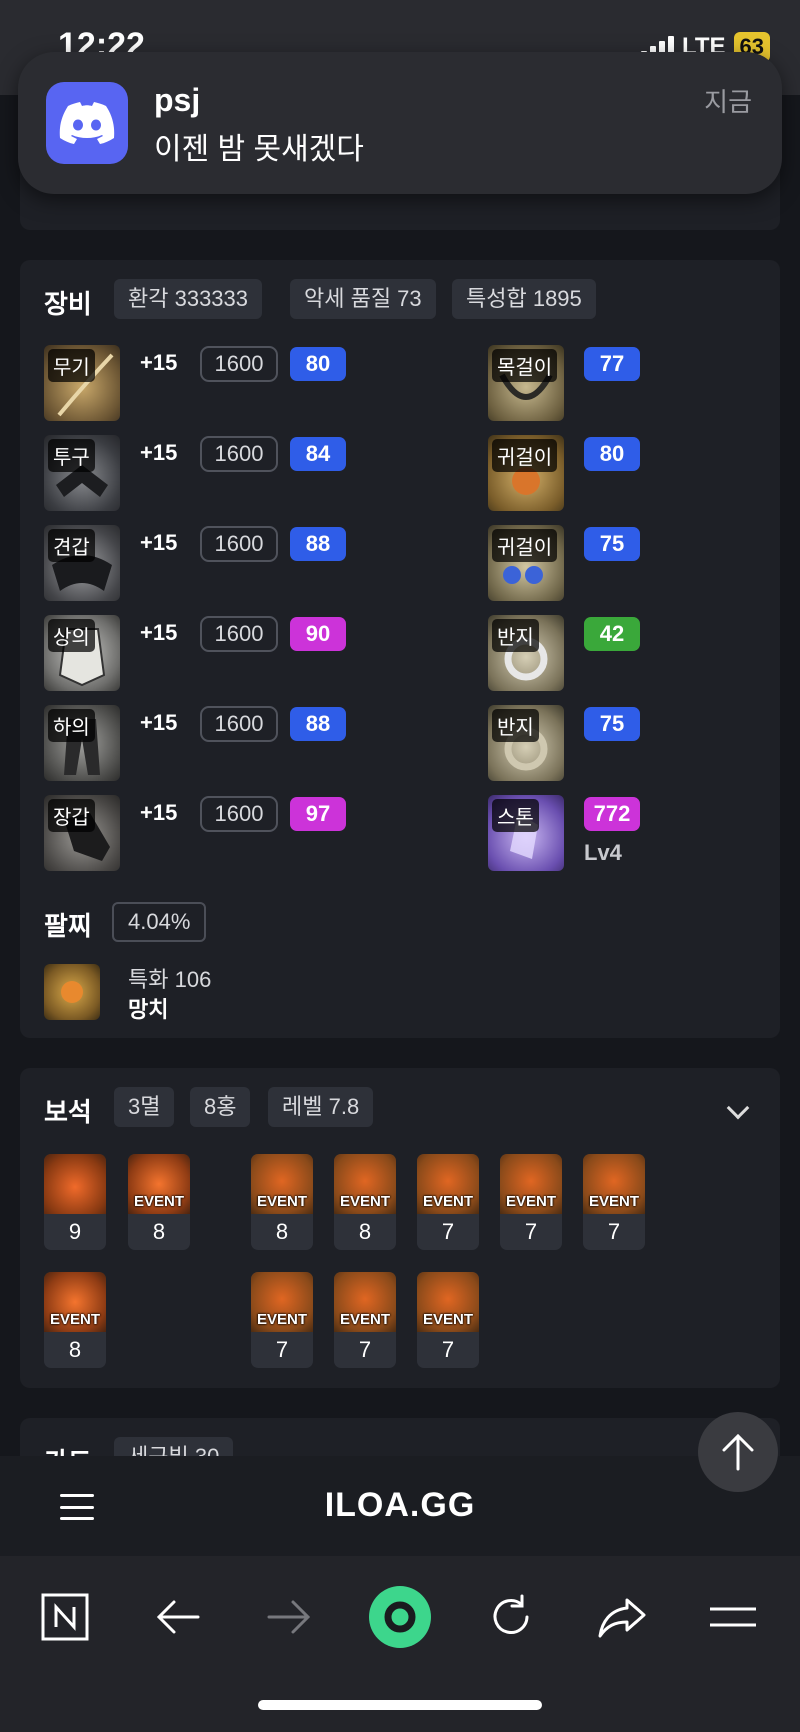  Describe the element at coordinates (526, 743) in the screenshot. I see `ring-icon: 반지` at that location.